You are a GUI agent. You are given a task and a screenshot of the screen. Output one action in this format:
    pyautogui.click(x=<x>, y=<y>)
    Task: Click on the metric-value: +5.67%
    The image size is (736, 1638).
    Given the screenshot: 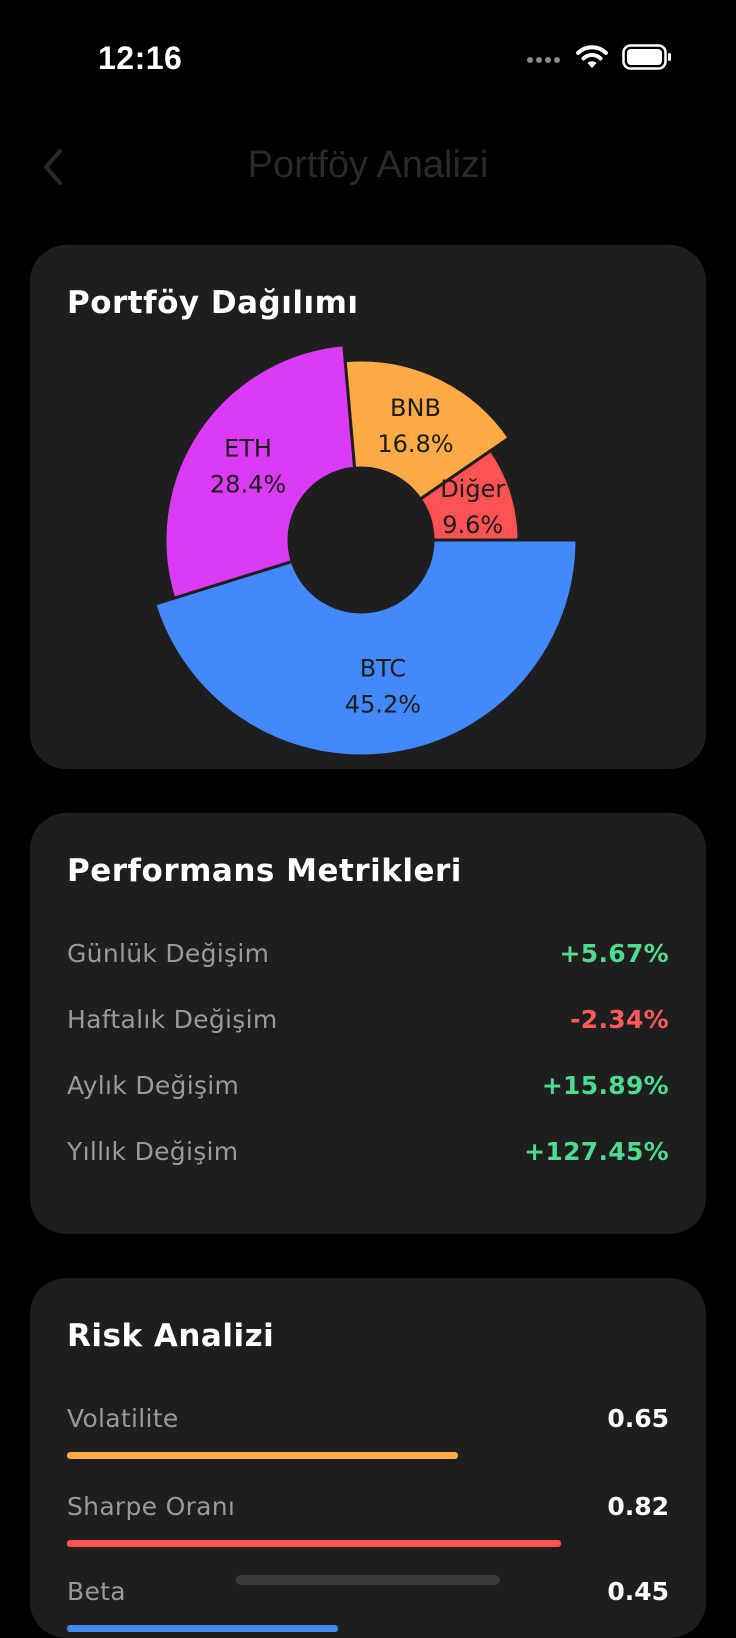 What is the action you would take?
    pyautogui.click(x=614, y=953)
    